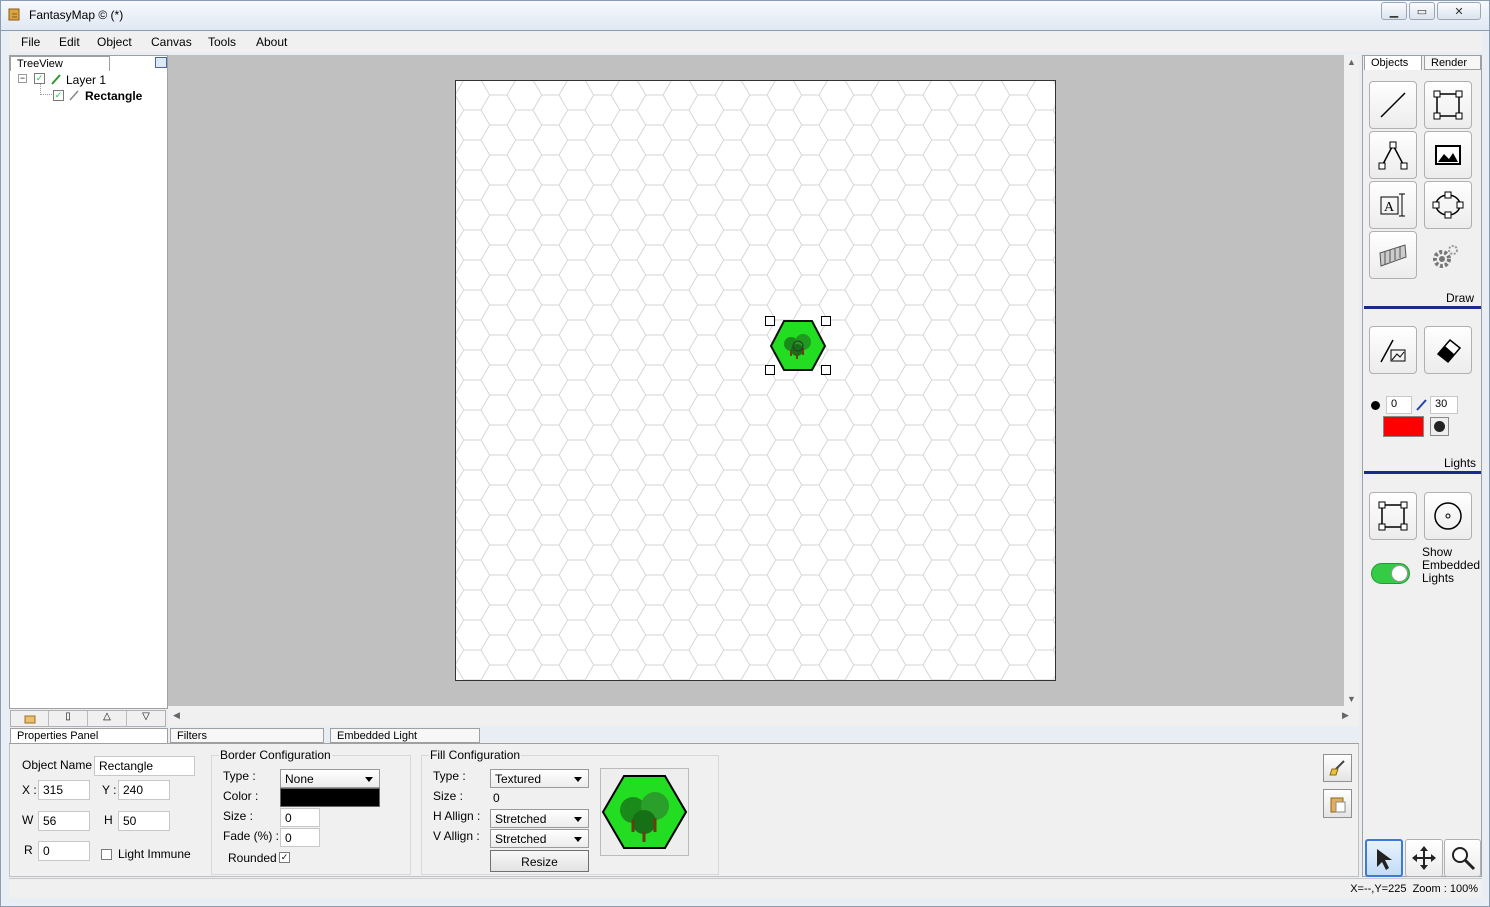 This screenshot has height=907, width=1490. I want to click on light-immune-checkbox, so click(106, 854).